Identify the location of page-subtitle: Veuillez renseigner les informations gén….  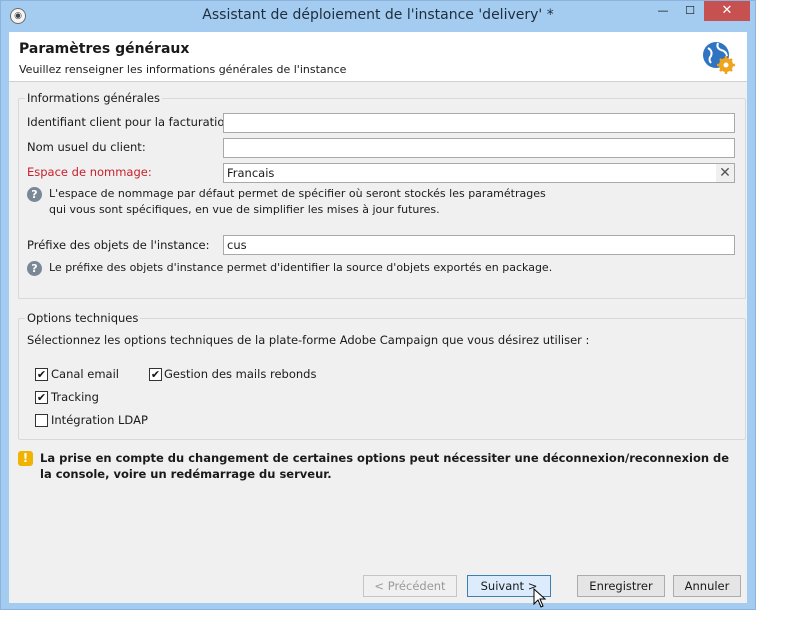
(183, 69).